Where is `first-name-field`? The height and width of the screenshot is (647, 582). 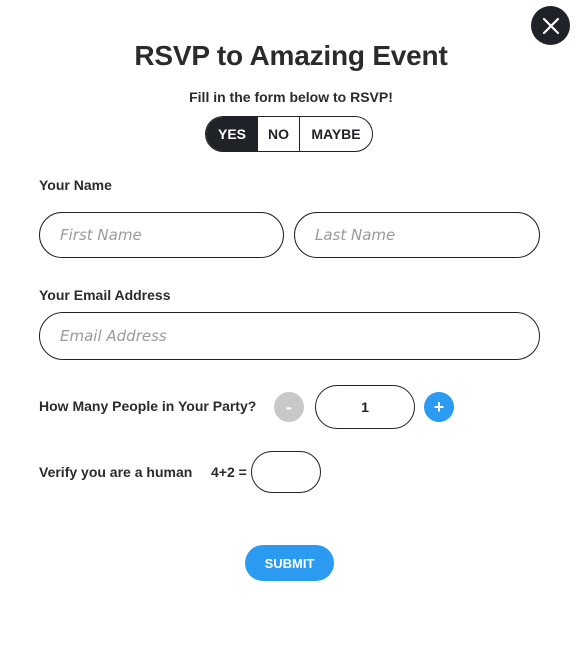 first-name-field is located at coordinates (161, 235).